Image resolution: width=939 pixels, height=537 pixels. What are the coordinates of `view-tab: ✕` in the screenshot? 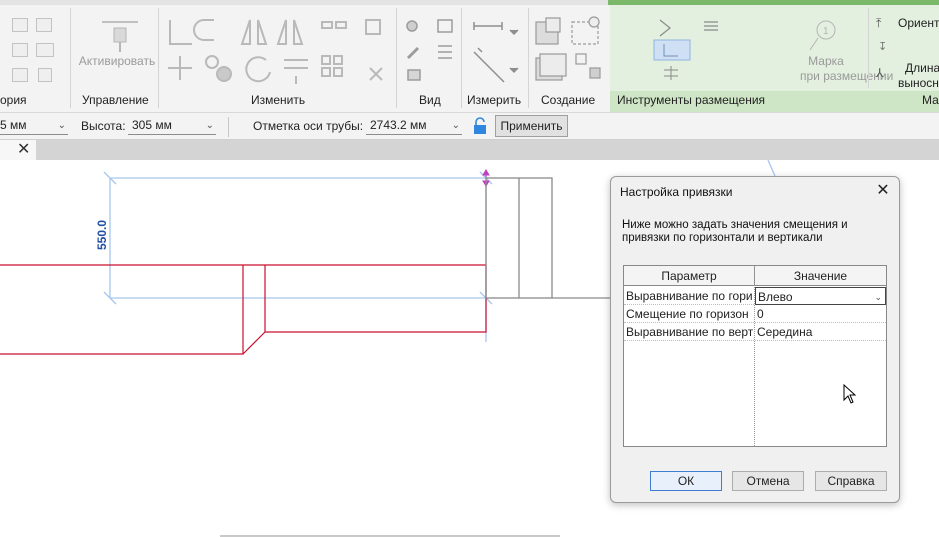 It's located at (18, 150).